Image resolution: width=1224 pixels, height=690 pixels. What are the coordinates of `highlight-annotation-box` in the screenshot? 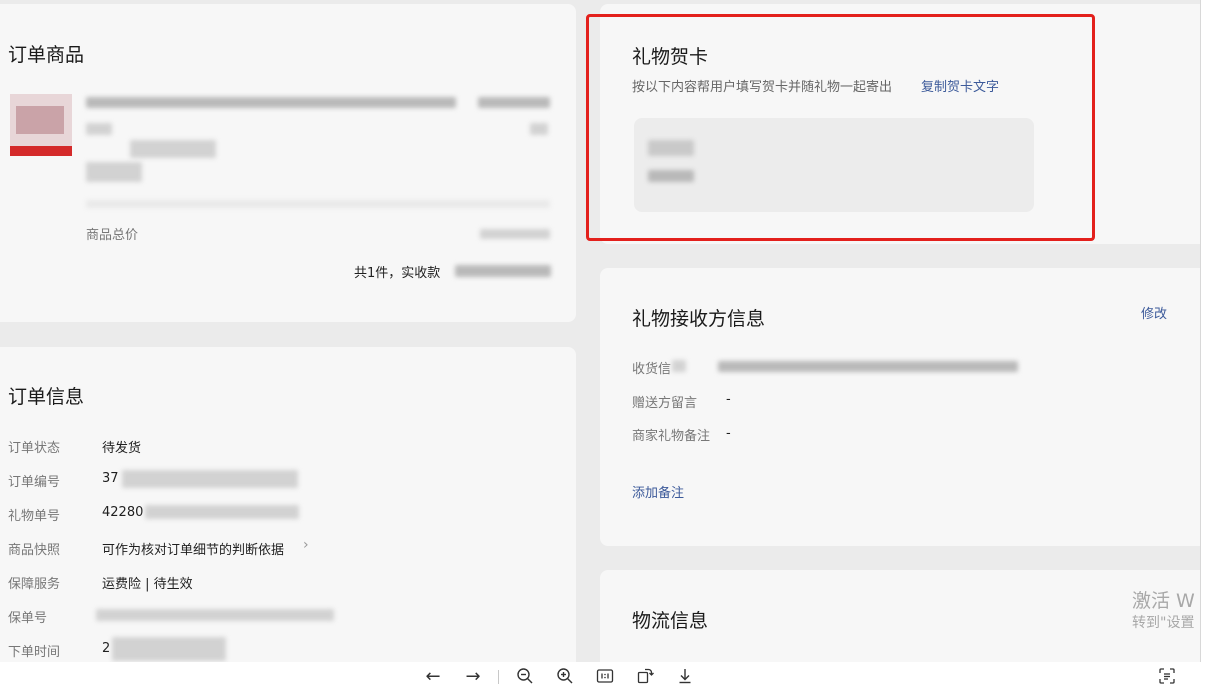 It's located at (840, 127).